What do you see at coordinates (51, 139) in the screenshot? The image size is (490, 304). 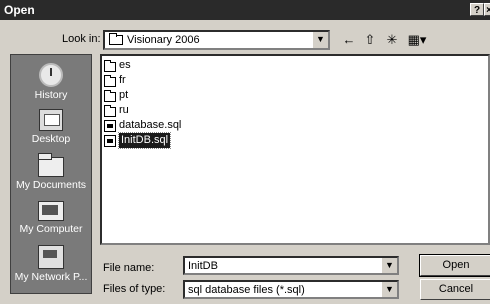 I see `places-item-label: Desktop` at bounding box center [51, 139].